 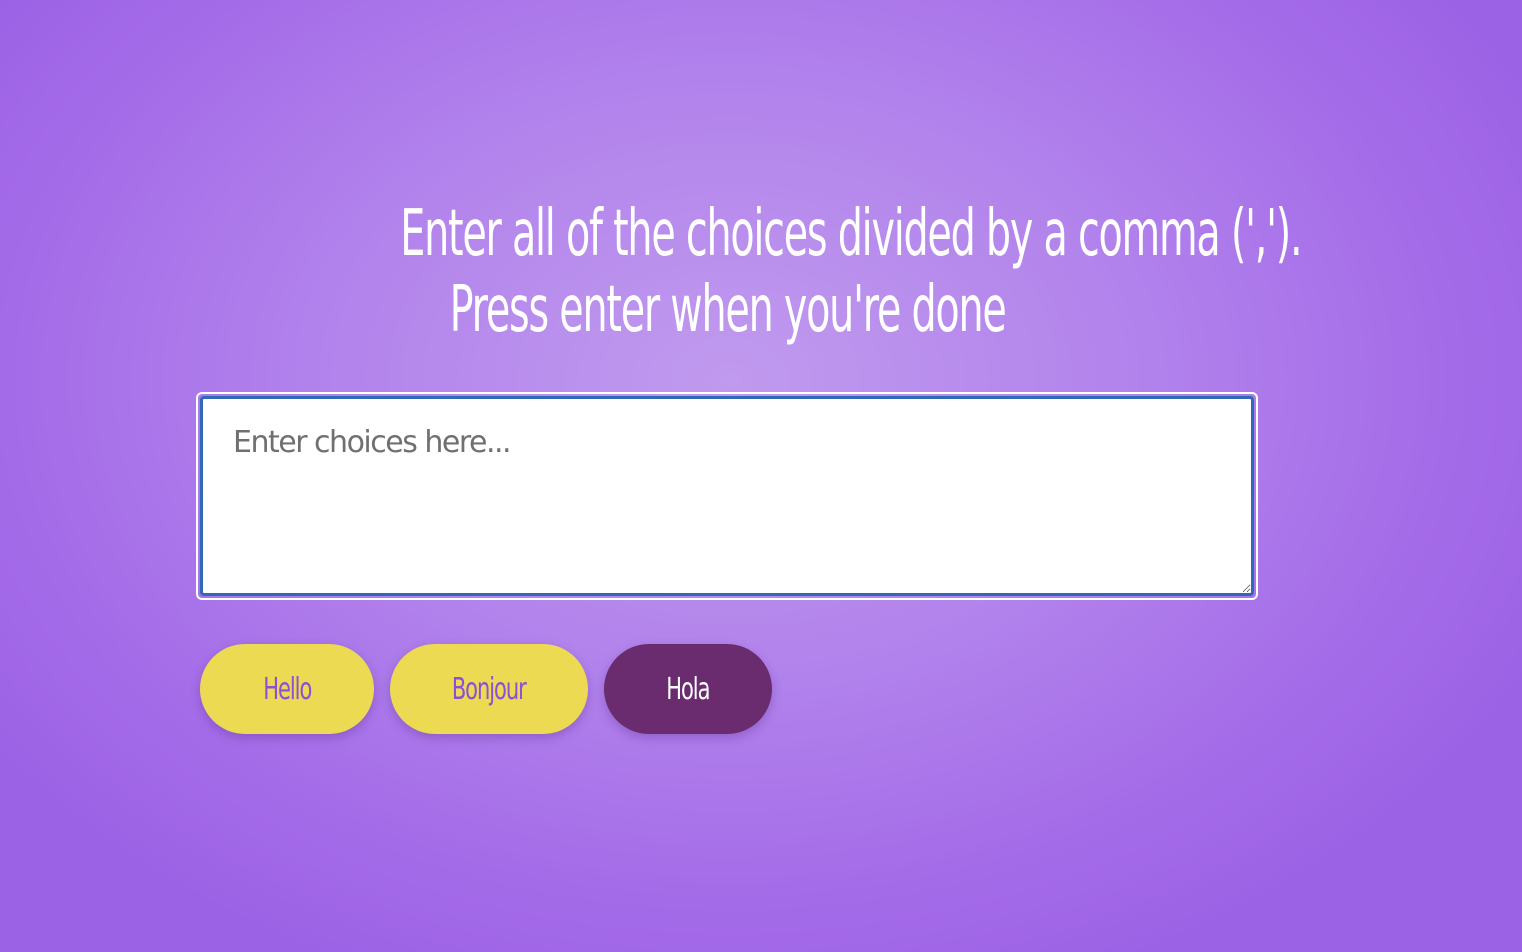 I want to click on choice-chip-list: Hello Bonjour Hola, so click(x=486, y=689).